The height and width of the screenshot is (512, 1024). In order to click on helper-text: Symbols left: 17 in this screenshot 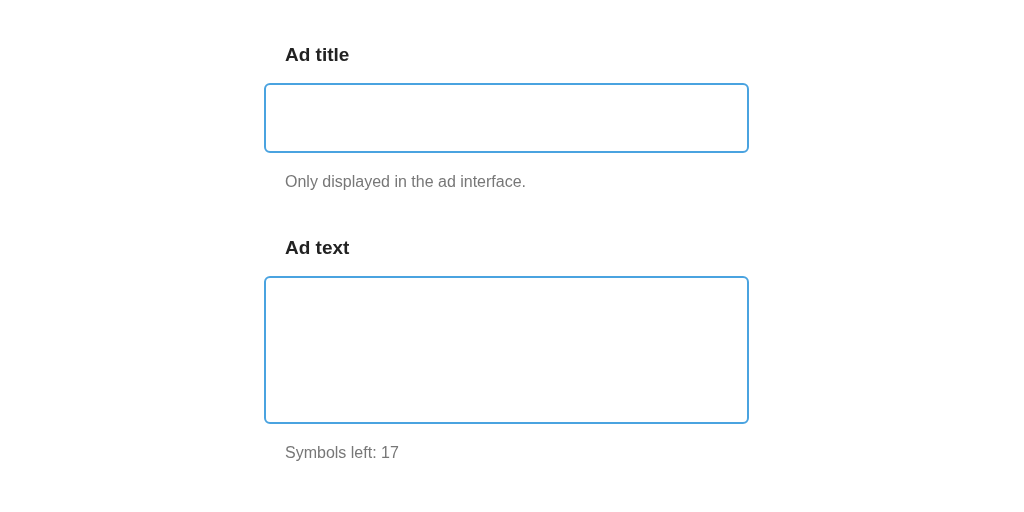, I will do `click(342, 453)`.